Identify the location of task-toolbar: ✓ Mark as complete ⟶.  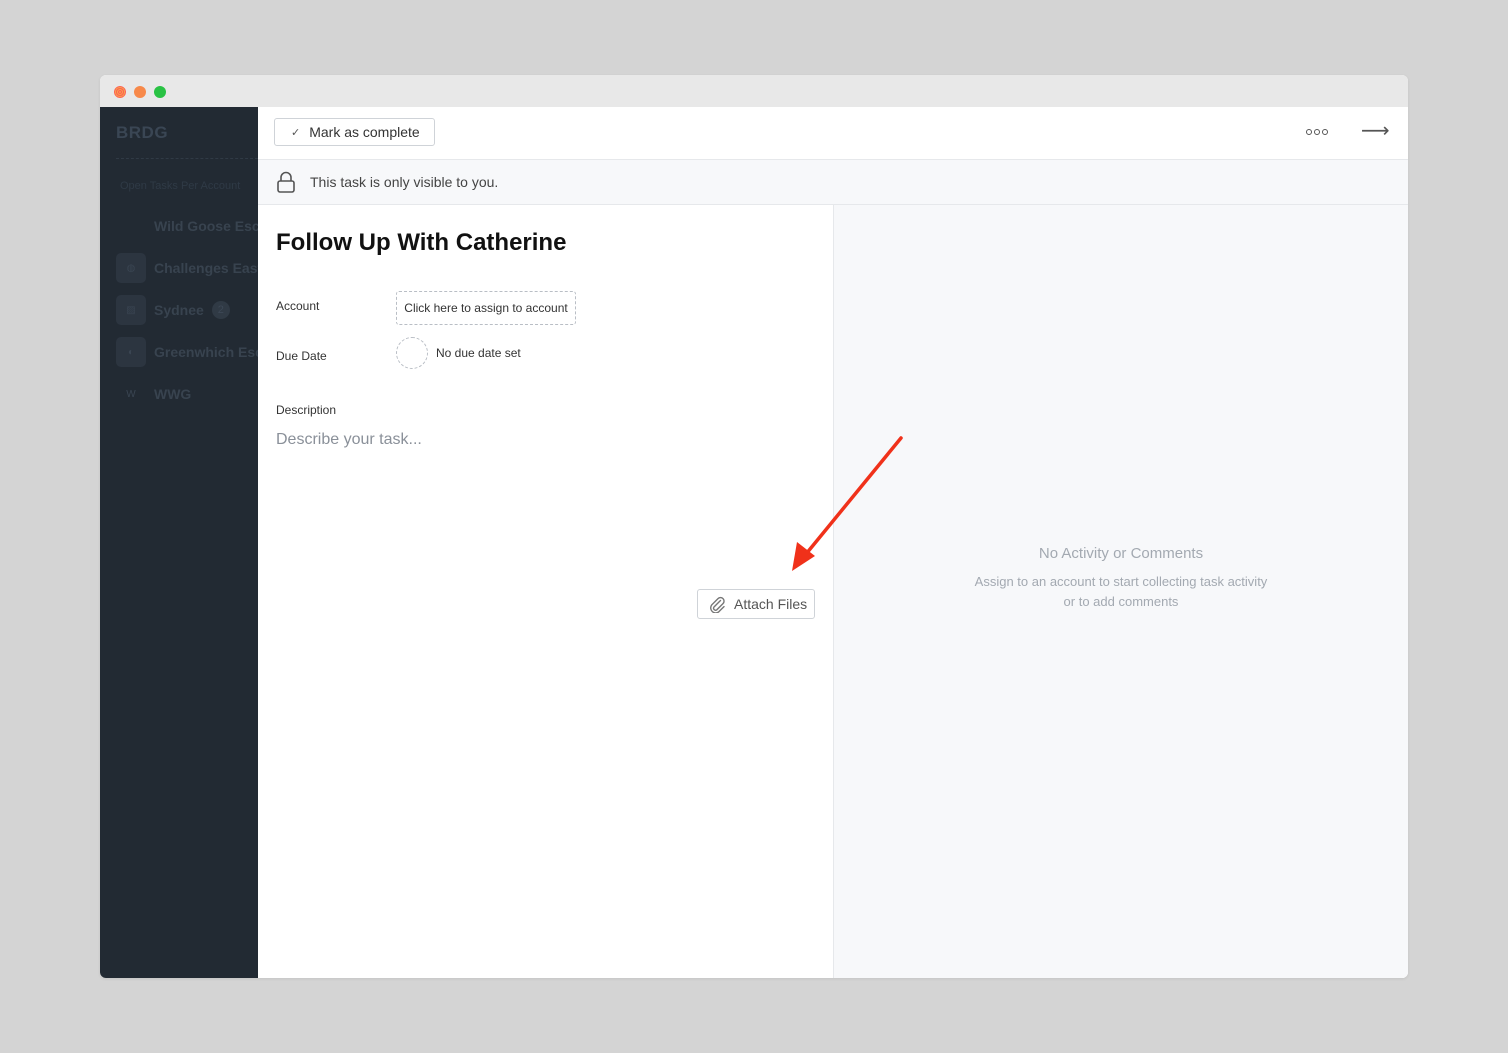
(833, 133).